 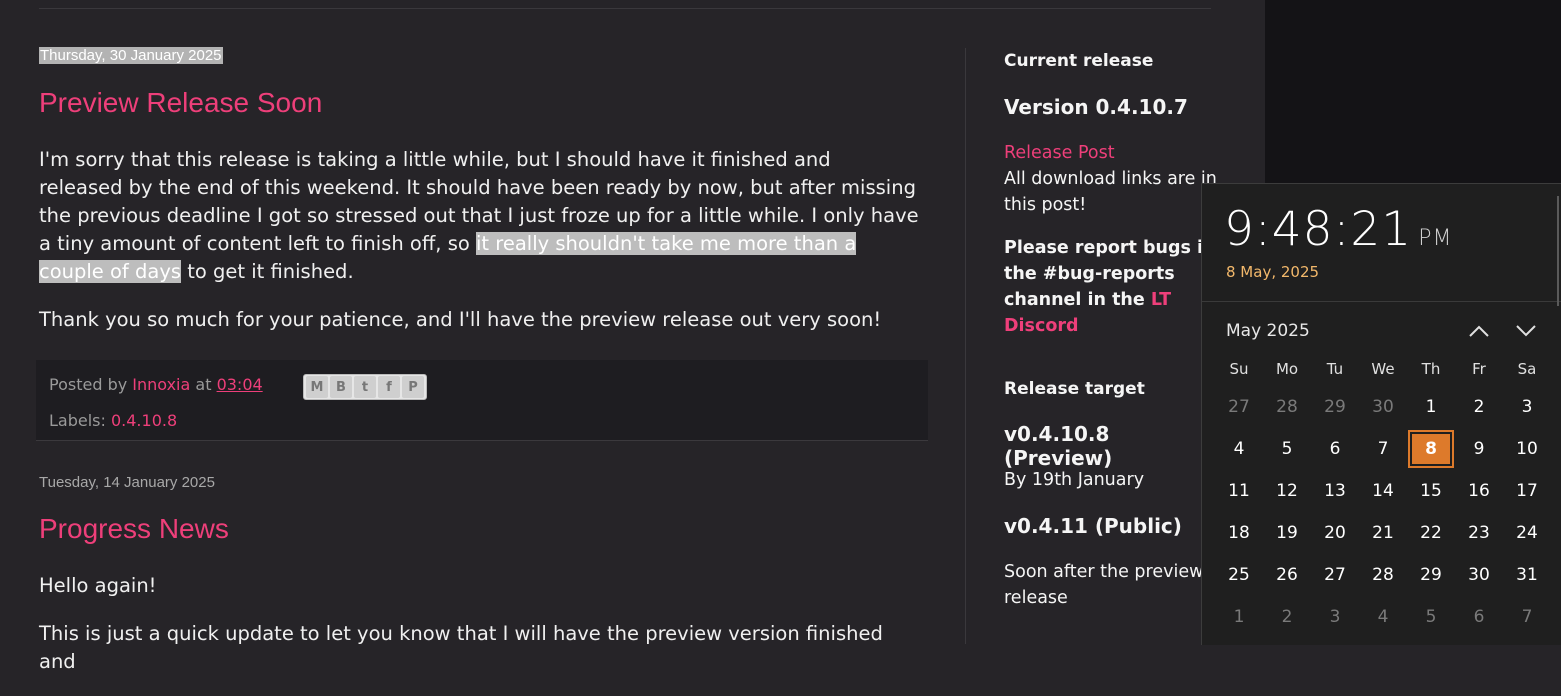 What do you see at coordinates (1479, 331) in the screenshot?
I see `chevron-up-icon` at bounding box center [1479, 331].